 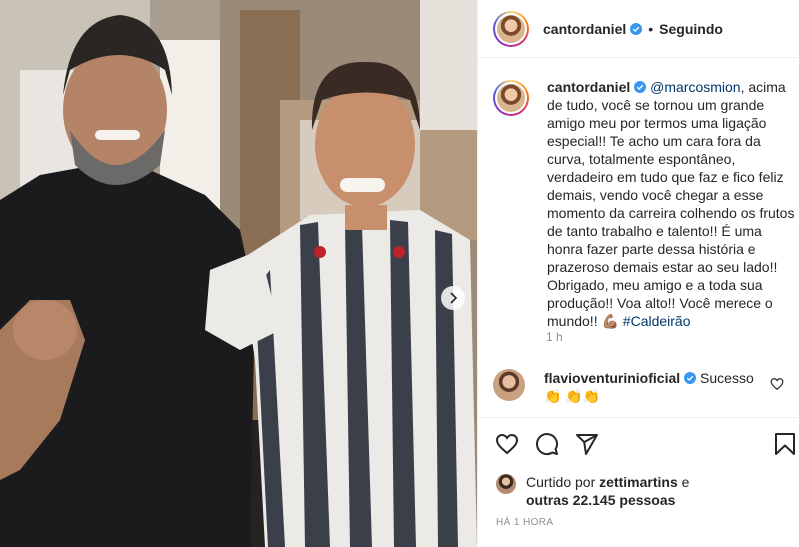 I want to click on liker-username: zettimartins, so click(x=638, y=482).